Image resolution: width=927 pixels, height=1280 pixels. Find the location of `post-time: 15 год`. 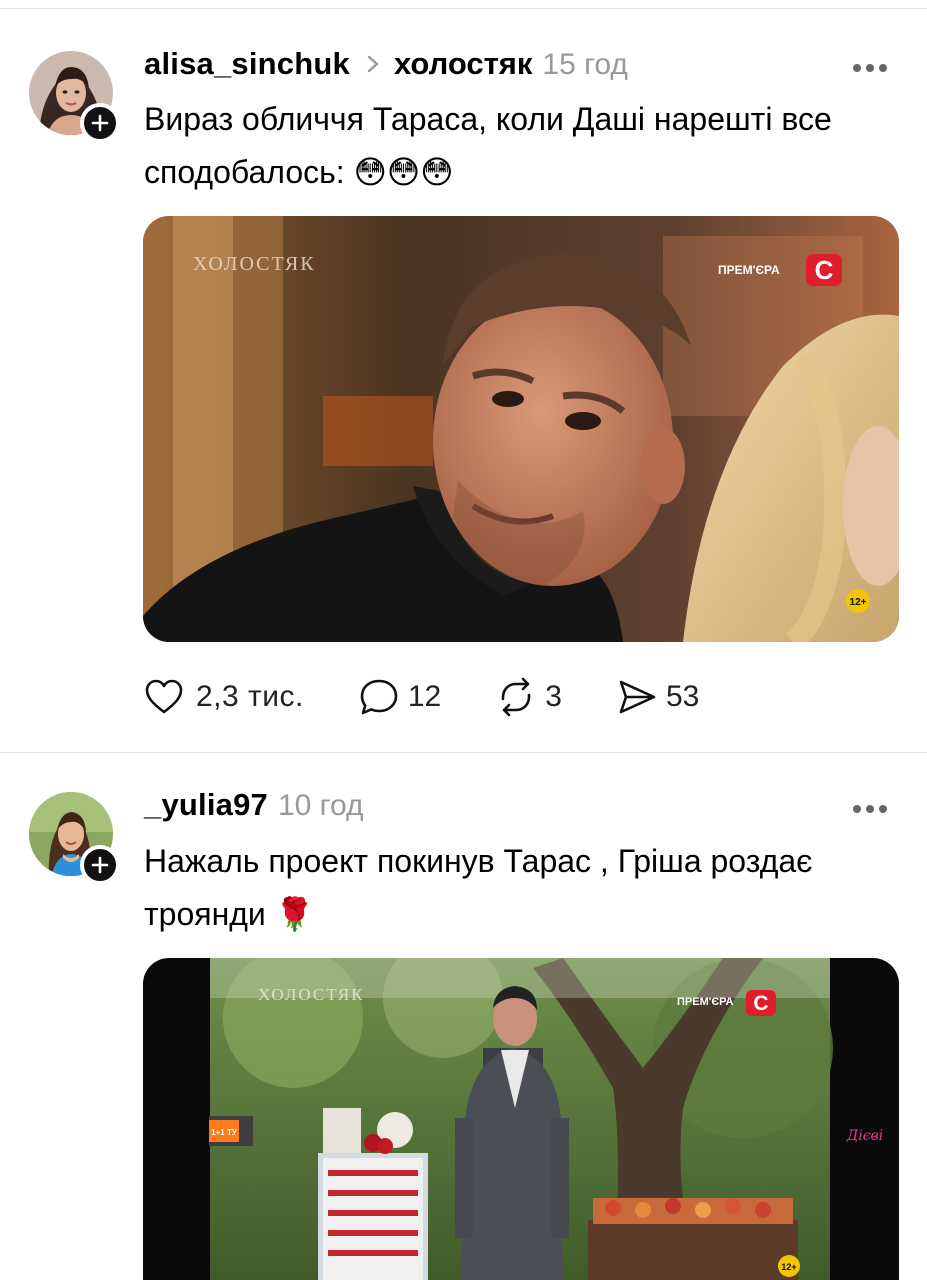

post-time: 15 год is located at coordinates (585, 64).